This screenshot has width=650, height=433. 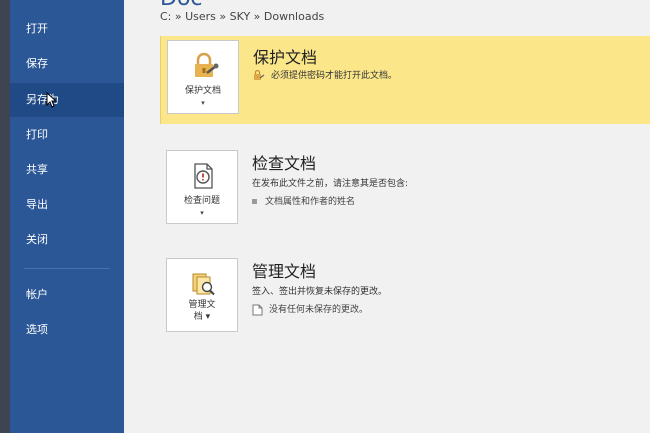 I want to click on nav-export: 导出, so click(x=67, y=205).